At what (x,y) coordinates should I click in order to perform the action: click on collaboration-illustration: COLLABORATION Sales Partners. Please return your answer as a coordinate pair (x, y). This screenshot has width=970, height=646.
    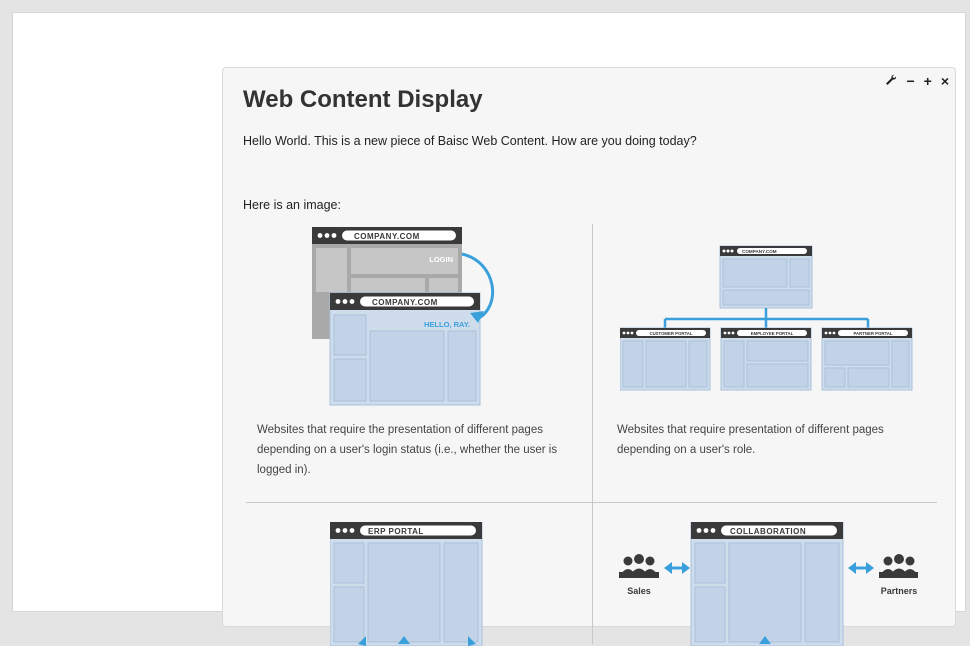
    Looking at the image, I should click on (768, 584).